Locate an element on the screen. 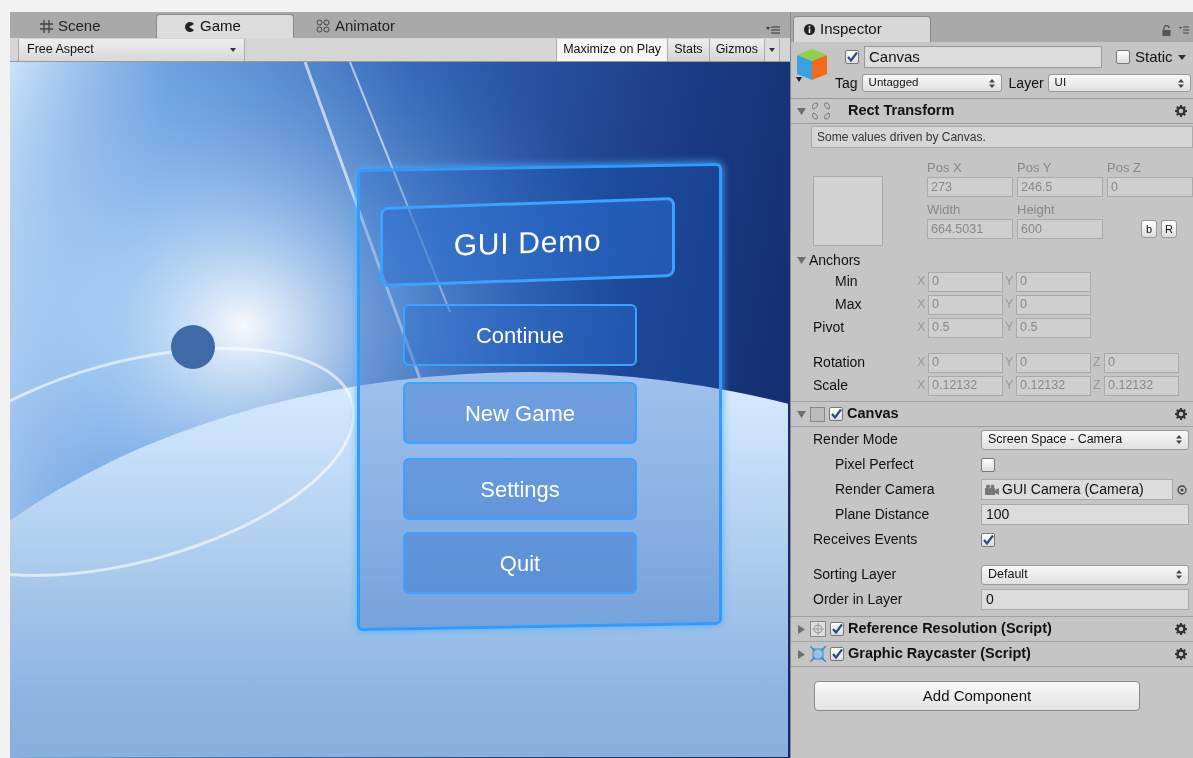 The height and width of the screenshot is (758, 1193). menu-title: GUI Demo is located at coordinates (527, 242).